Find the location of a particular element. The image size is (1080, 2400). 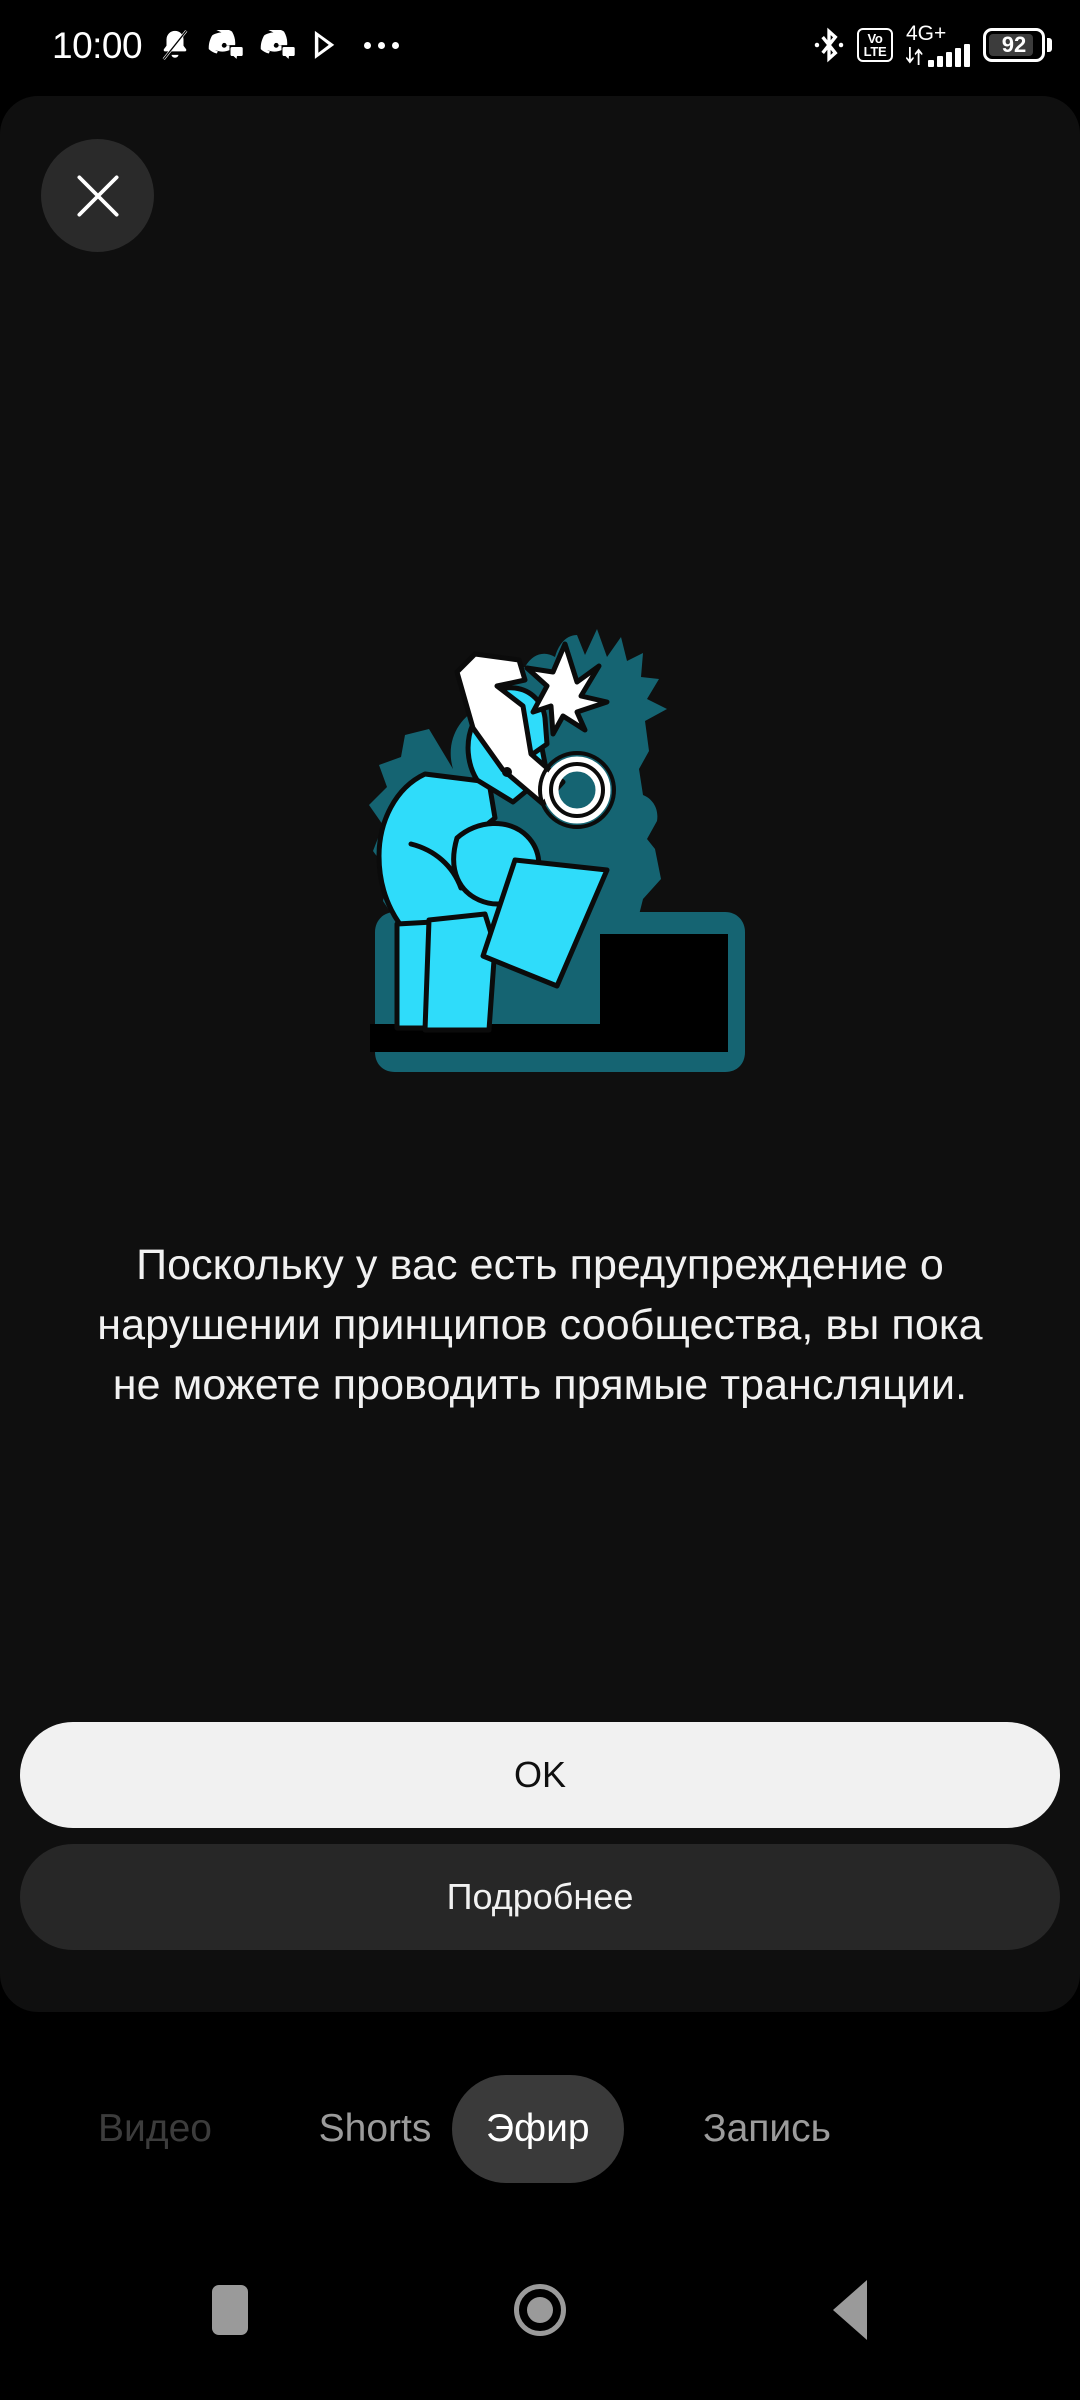

capture-mode-tabs: Видео Shorts Эфир Запись is located at coordinates (540, 2129).